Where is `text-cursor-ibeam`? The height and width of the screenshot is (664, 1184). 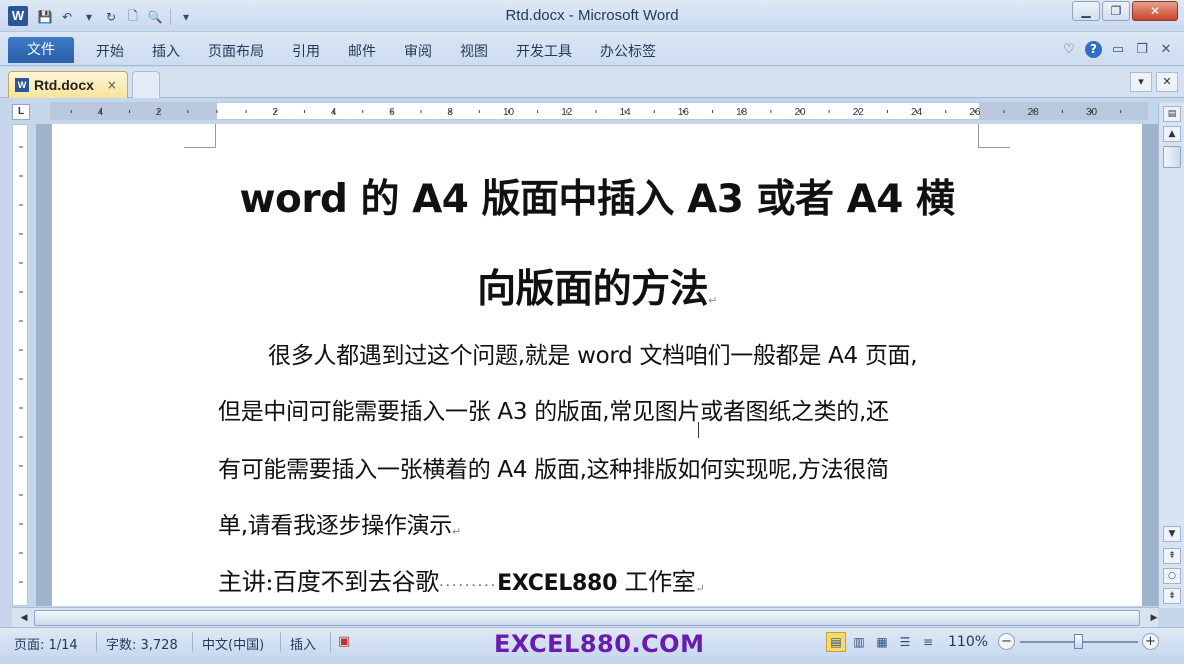
text-cursor-ibeam is located at coordinates (701, 430).